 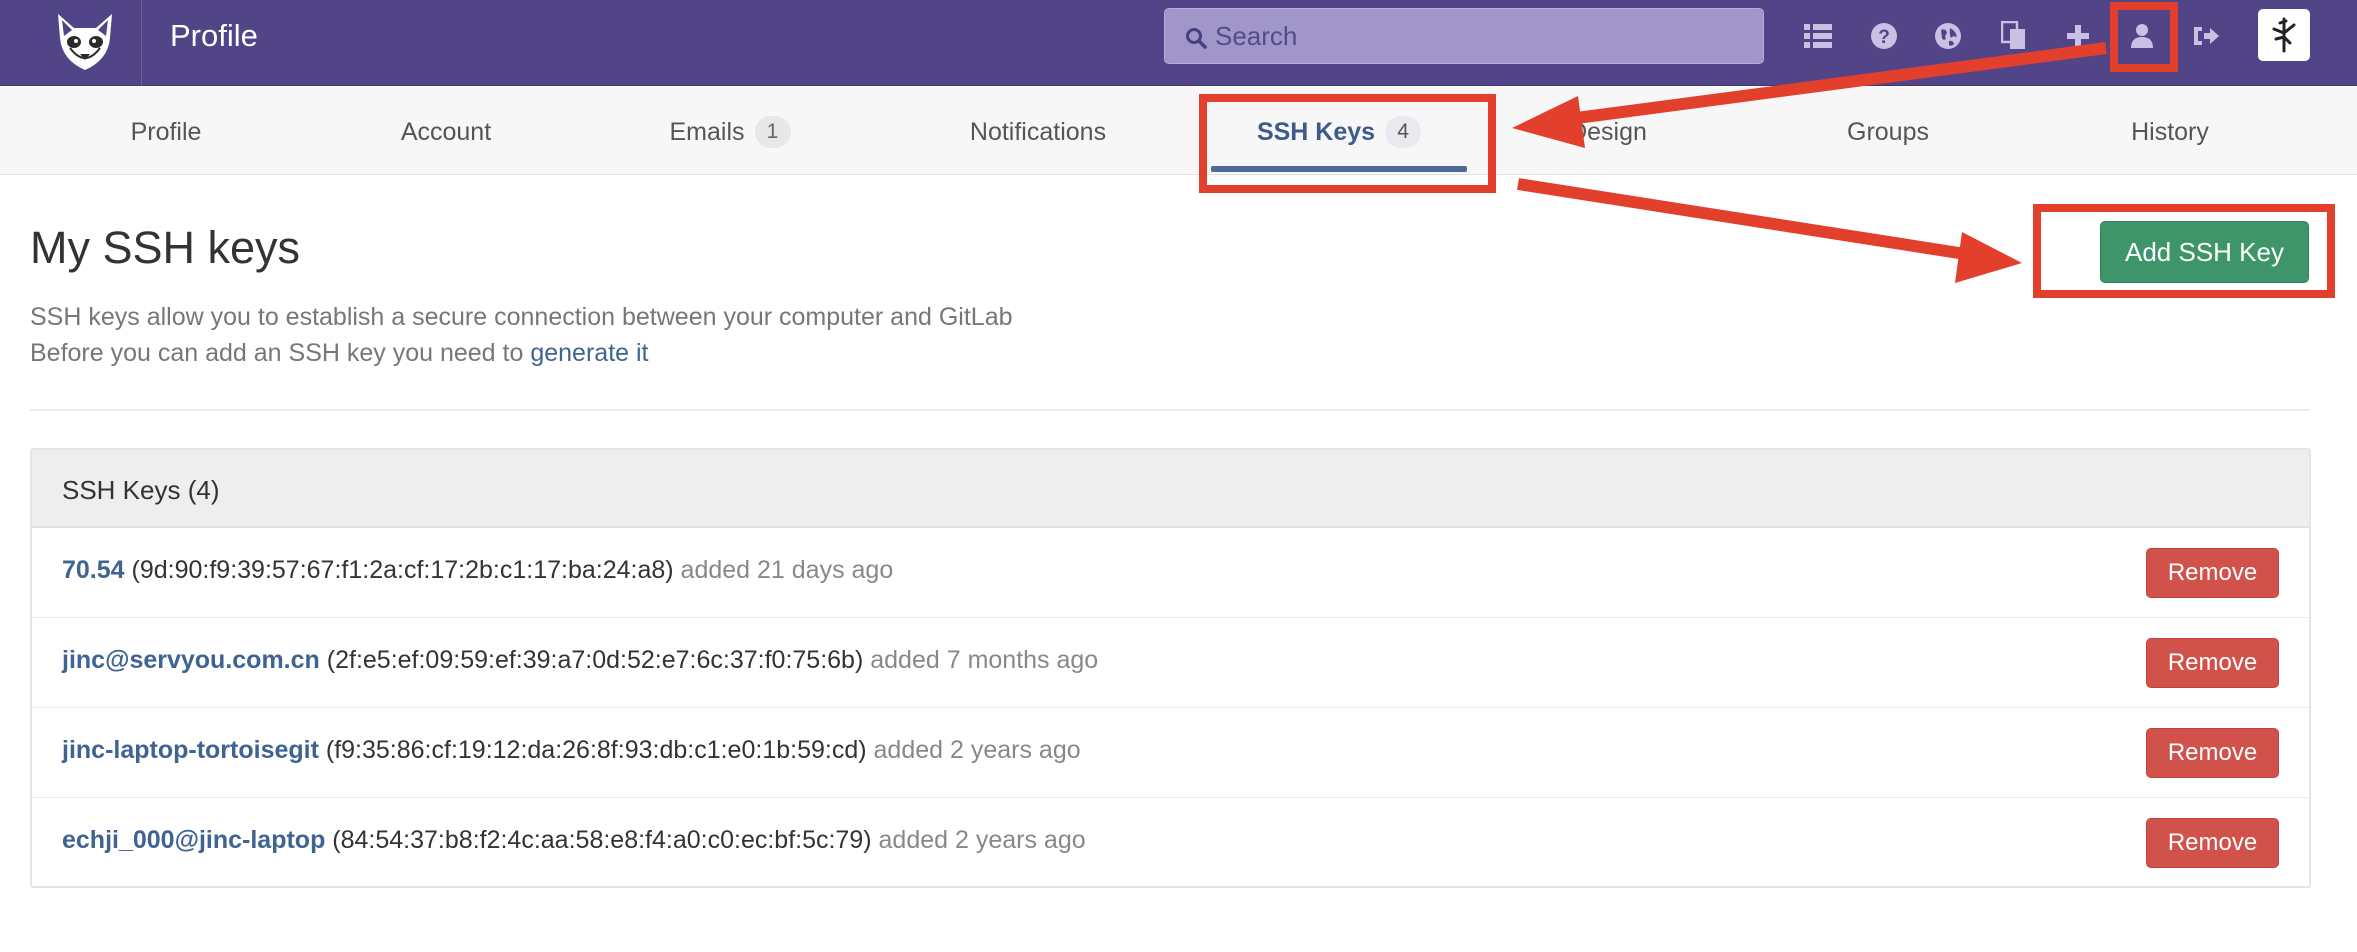 I want to click on annotation-highlight-ssh-tab, so click(x=1347, y=143).